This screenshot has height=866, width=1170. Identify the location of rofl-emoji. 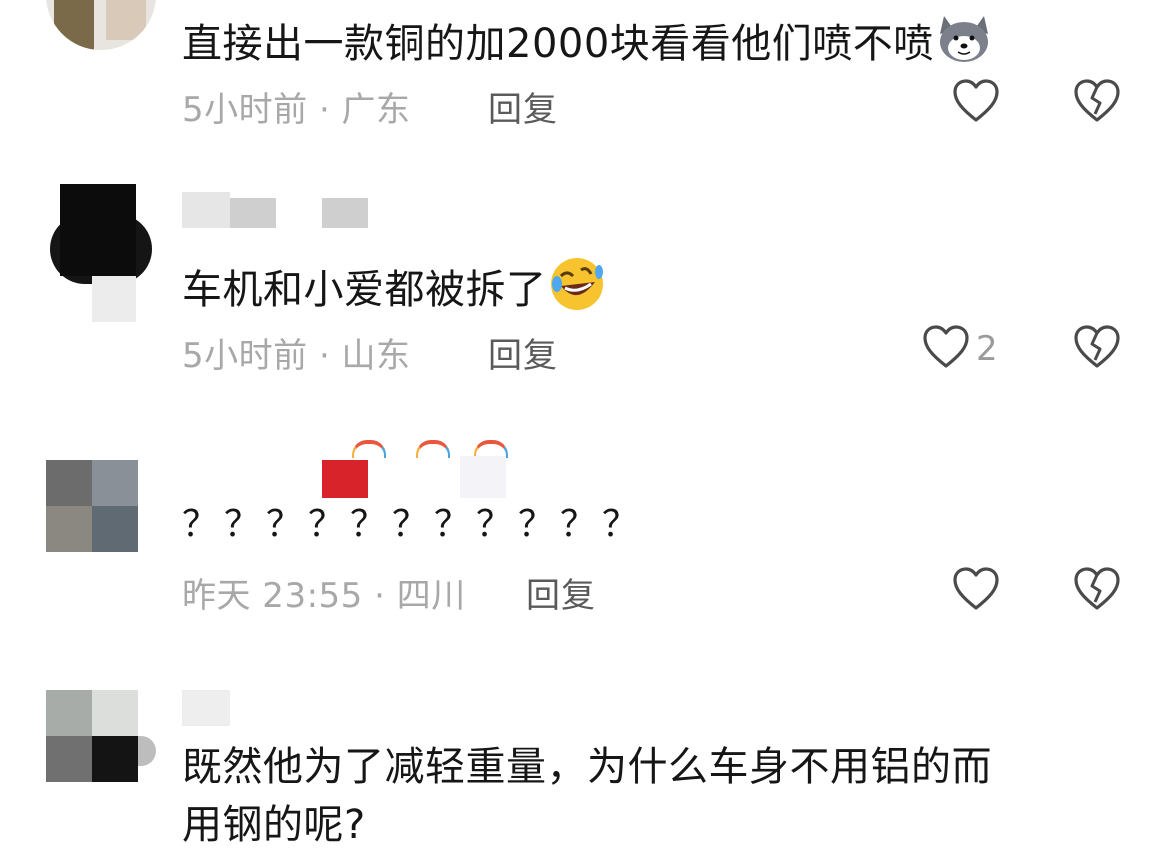
(577, 292).